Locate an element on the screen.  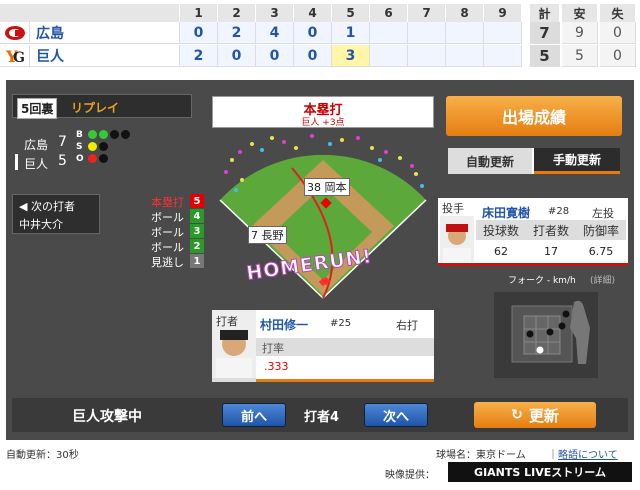
inning-header: 3 is located at coordinates (275, 13).